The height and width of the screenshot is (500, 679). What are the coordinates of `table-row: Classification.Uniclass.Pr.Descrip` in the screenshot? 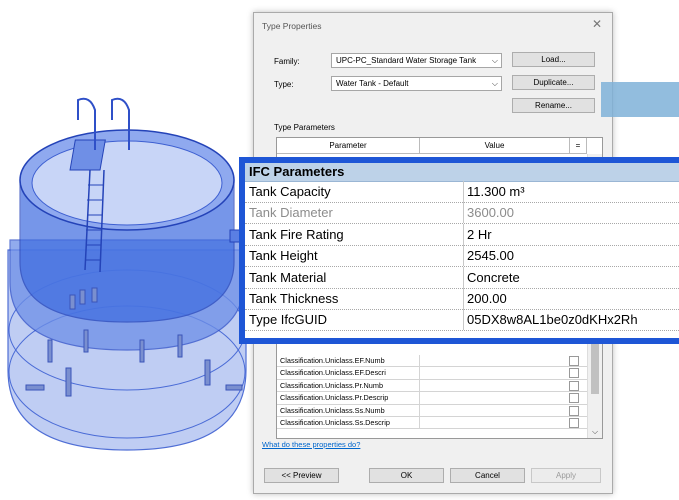 It's located at (432, 398).